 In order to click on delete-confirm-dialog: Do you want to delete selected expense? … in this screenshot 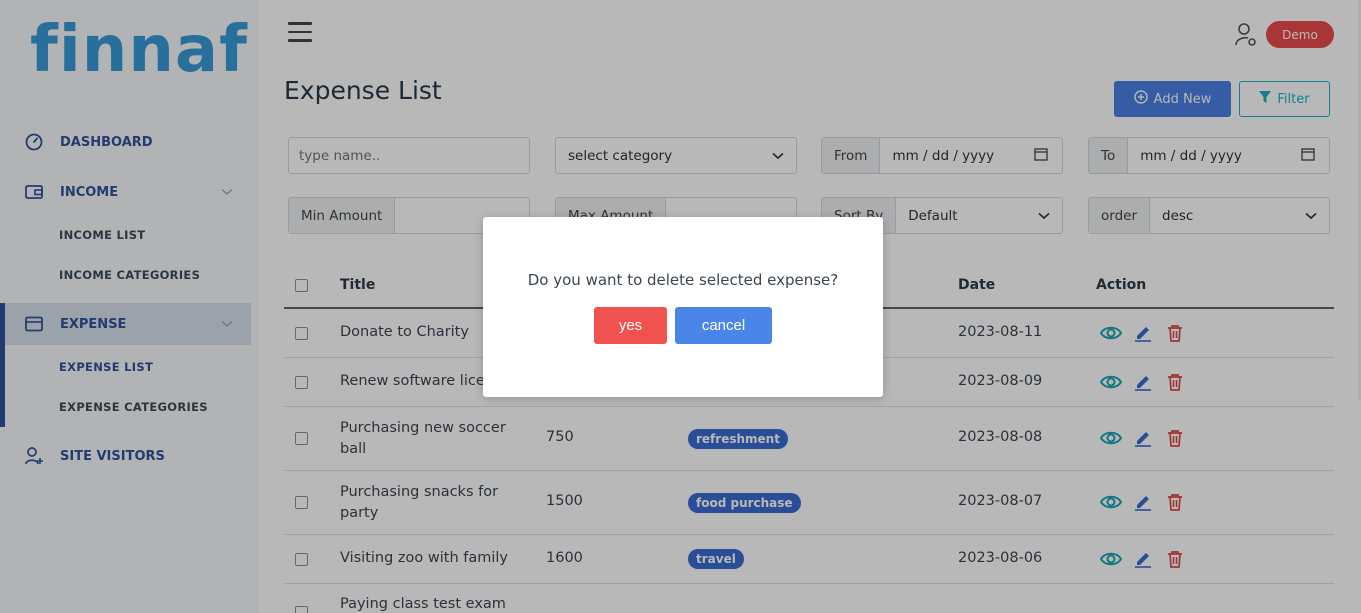, I will do `click(683, 307)`.